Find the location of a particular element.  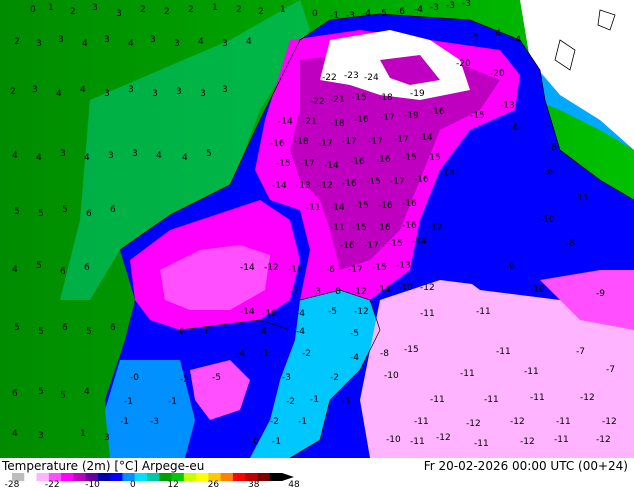

temperature-label: -5 is located at coordinates (382, 14).